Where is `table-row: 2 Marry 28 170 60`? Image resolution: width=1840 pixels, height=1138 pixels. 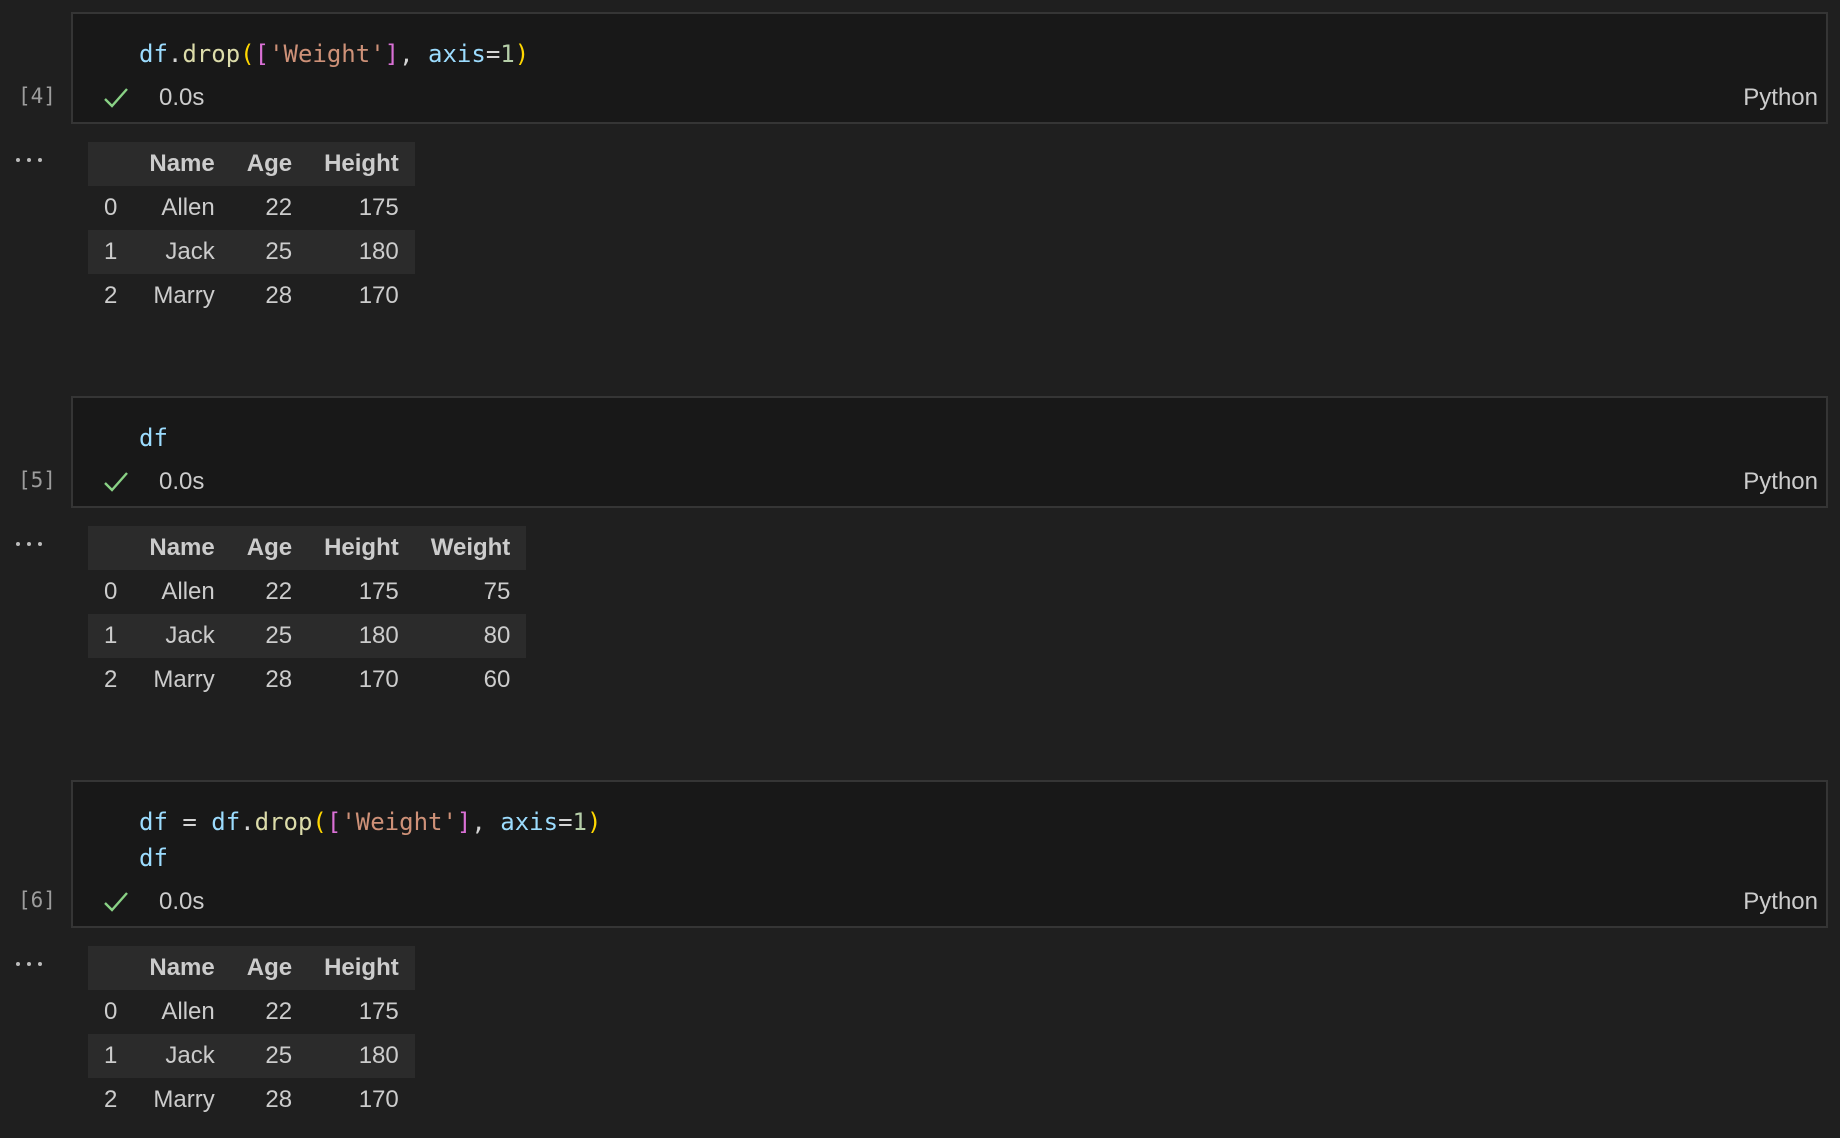 table-row: 2 Marry 28 170 60 is located at coordinates (307, 680).